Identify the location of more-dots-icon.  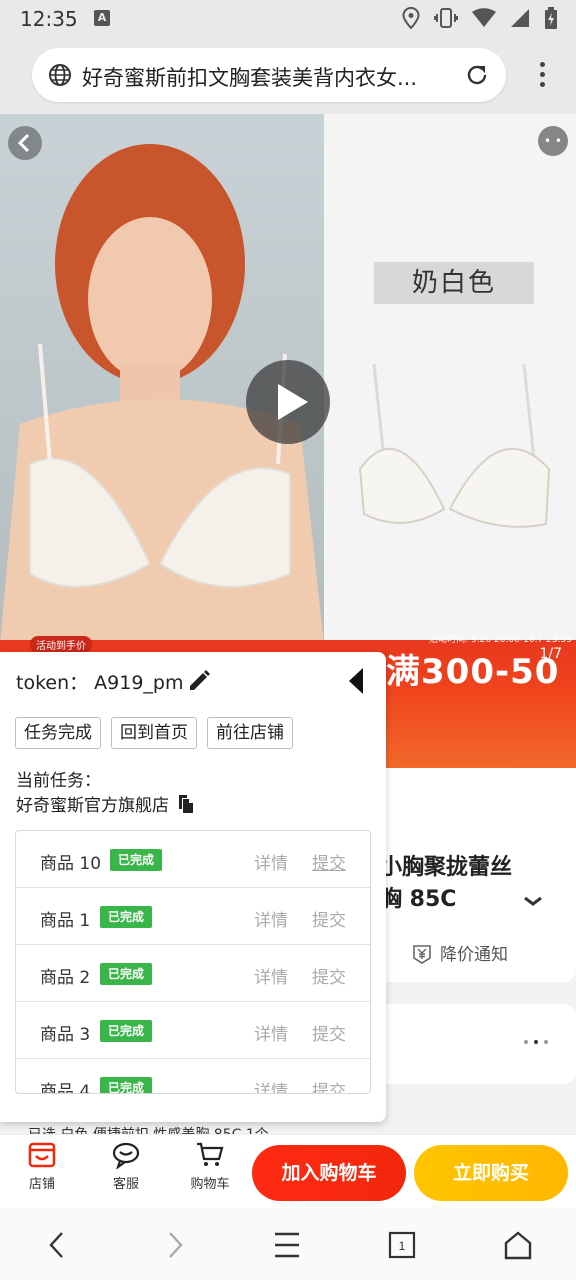
(536, 1042).